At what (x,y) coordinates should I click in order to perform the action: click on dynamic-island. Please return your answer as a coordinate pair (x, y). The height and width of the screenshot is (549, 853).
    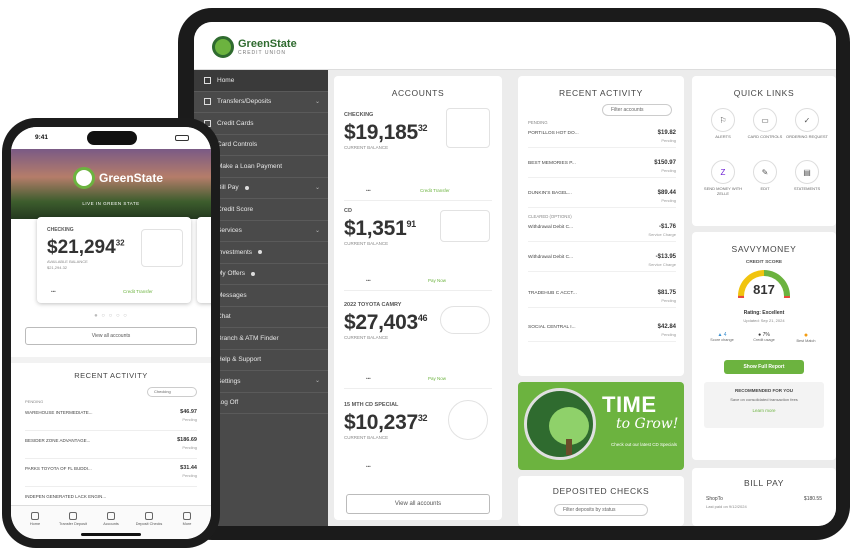
    Looking at the image, I should click on (112, 138).